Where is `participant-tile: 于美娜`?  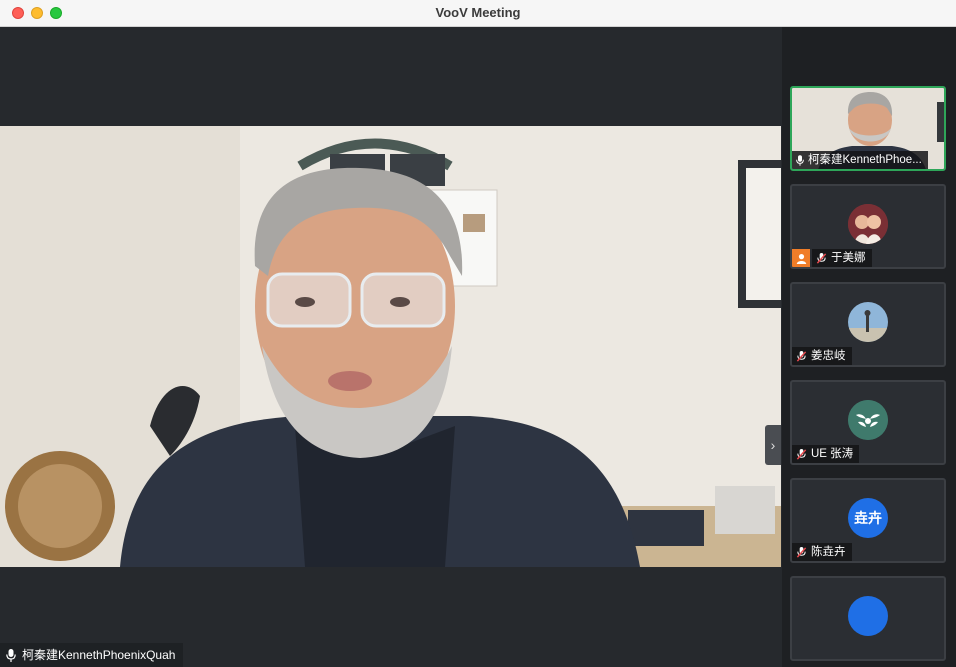 participant-tile: 于美娜 is located at coordinates (868, 226).